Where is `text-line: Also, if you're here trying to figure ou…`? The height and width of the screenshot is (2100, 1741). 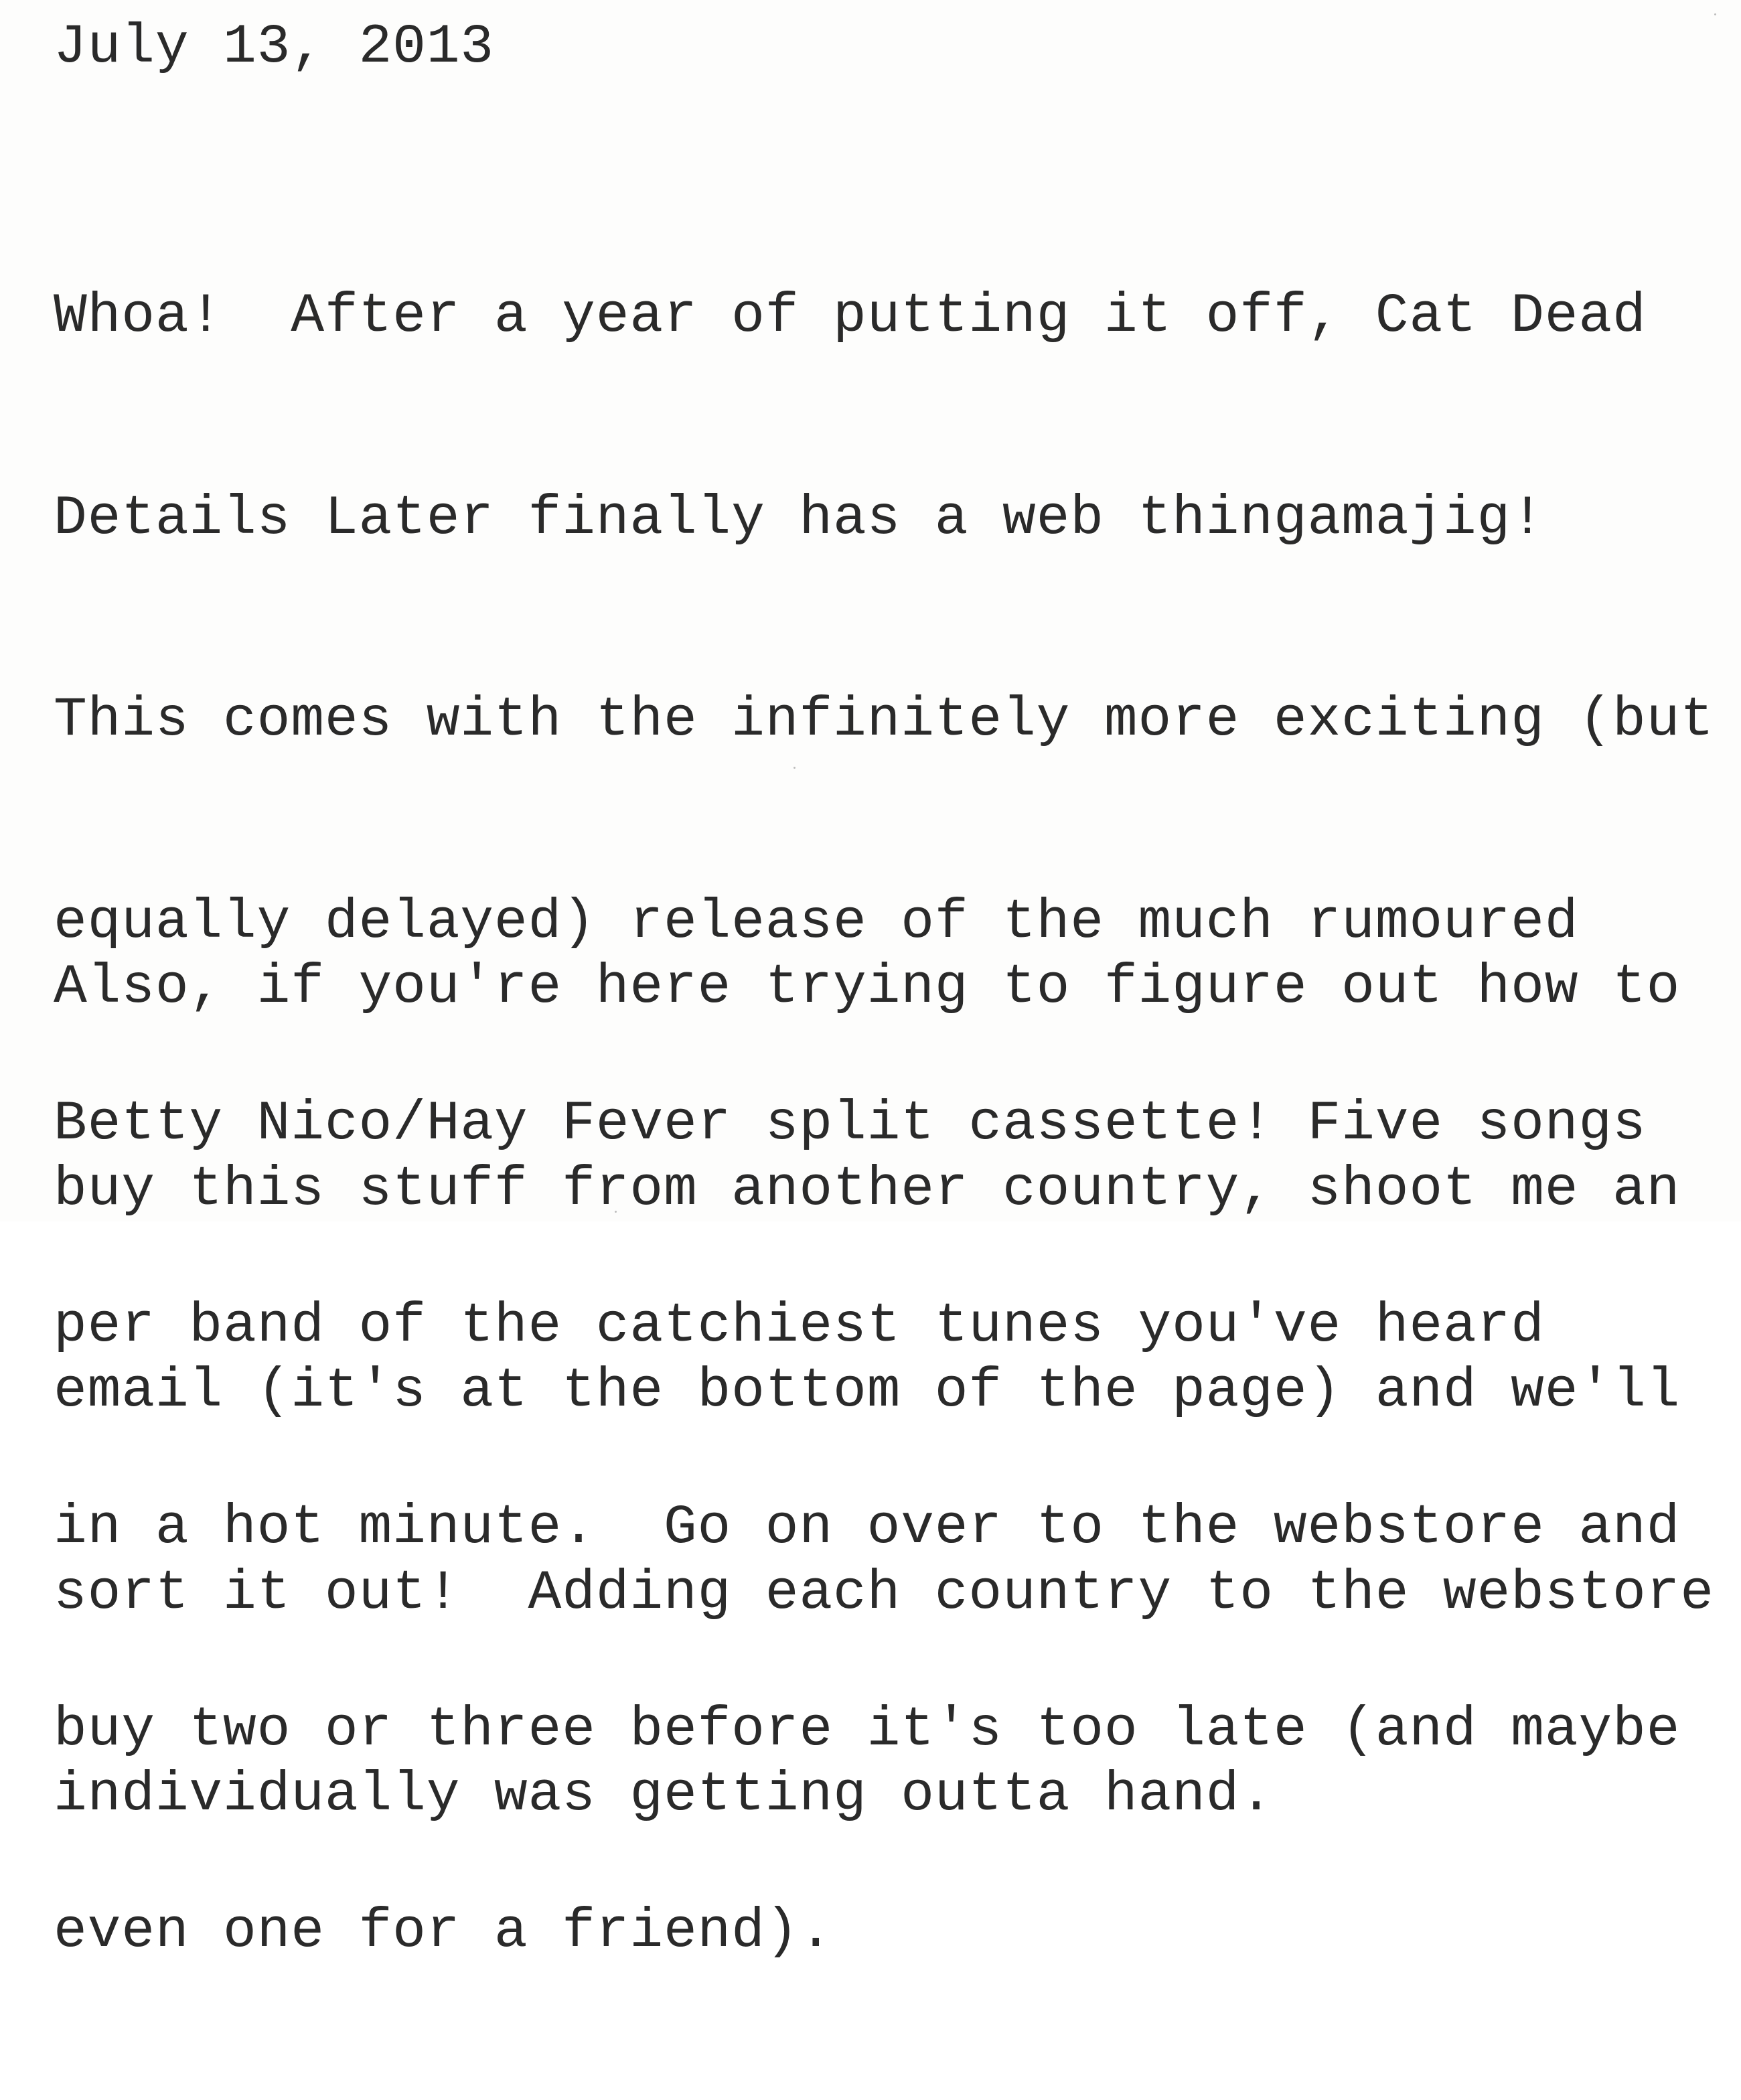 text-line: Also, if you're here trying to figure ou… is located at coordinates (868, 987).